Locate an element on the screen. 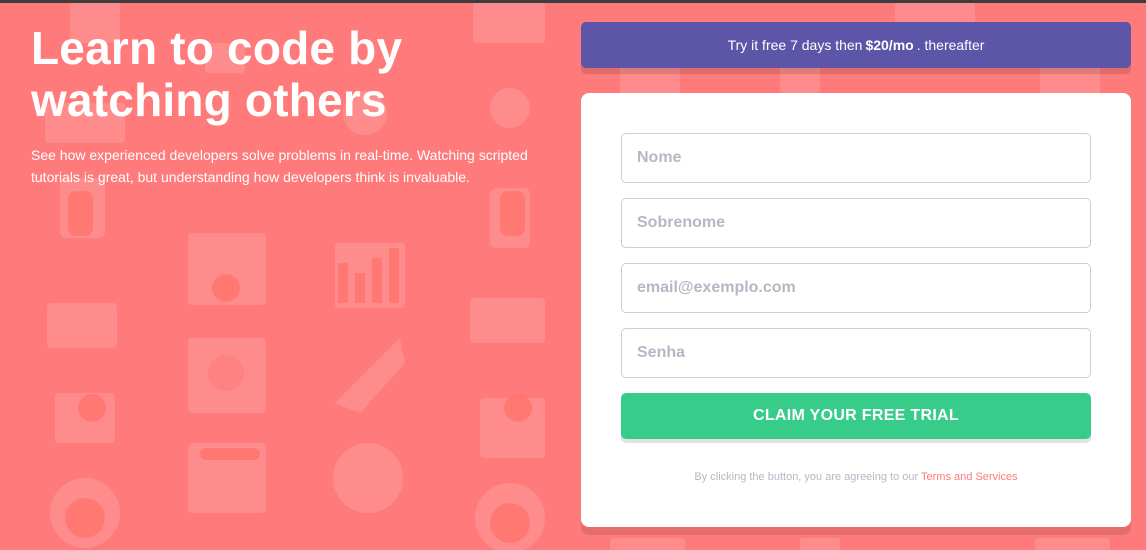 This screenshot has height=550, width=1146. email-input is located at coordinates (856, 288).